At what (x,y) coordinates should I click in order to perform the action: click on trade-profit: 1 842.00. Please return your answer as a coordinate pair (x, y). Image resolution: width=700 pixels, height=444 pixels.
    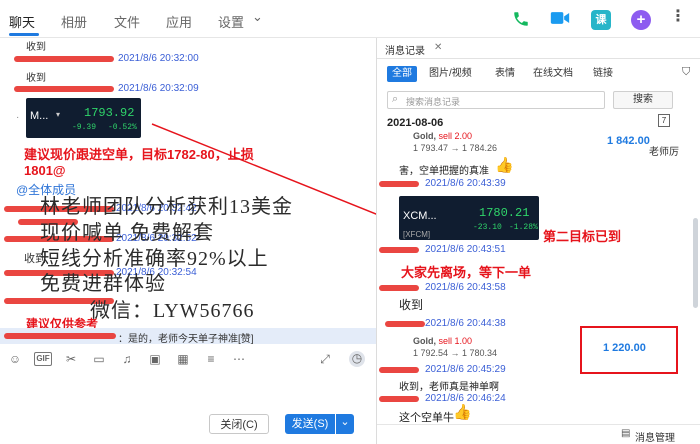
    Looking at the image, I should click on (628, 141).